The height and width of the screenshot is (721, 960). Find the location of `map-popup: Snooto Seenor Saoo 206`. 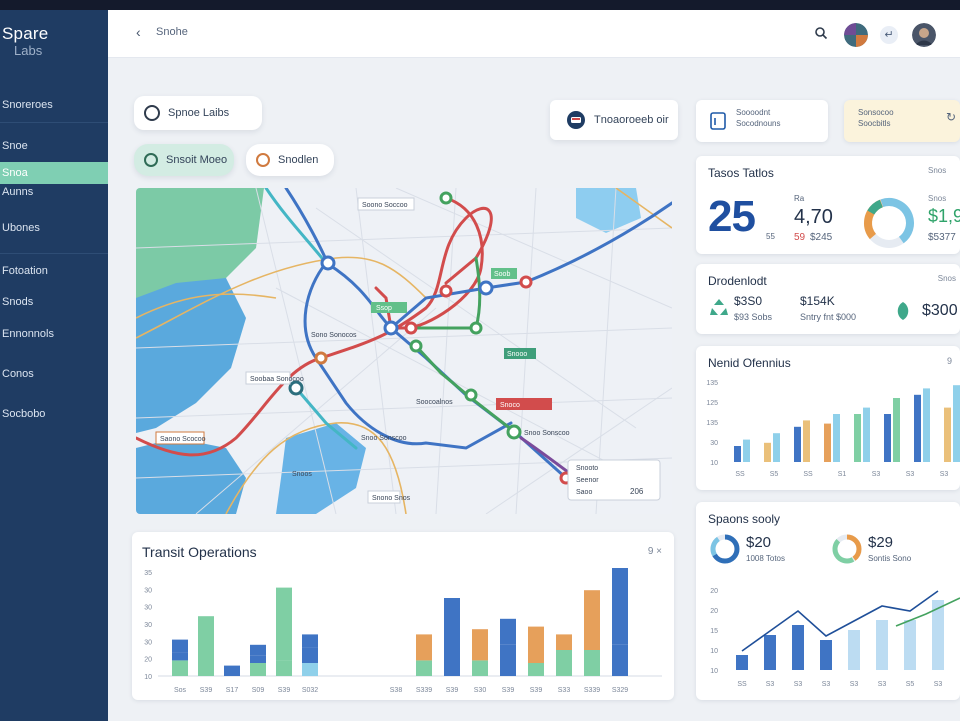

map-popup: Snooto Seenor Saoo 206 is located at coordinates (614, 480).